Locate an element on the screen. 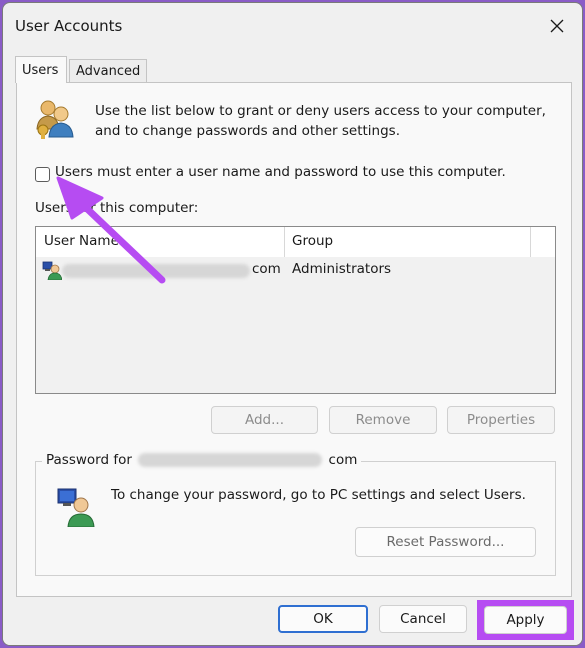  apply-highlight-box: Apply is located at coordinates (525, 620).